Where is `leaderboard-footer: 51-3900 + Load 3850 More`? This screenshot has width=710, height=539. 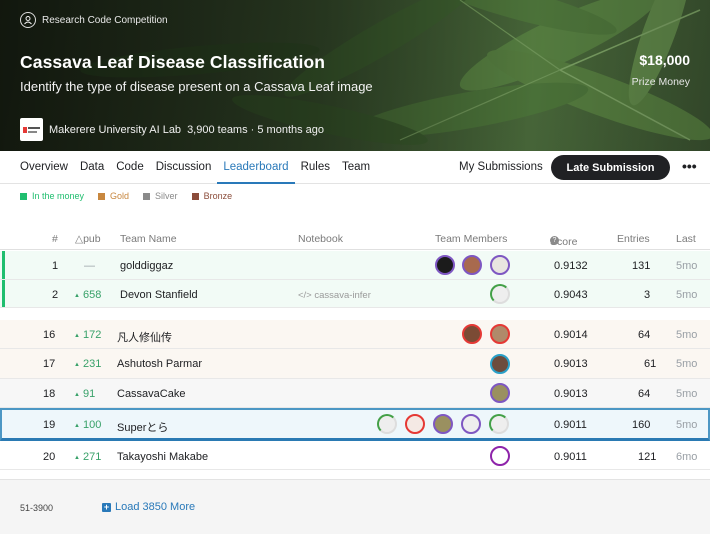
leaderboard-footer: 51-3900 + Load 3850 More is located at coordinates (355, 506).